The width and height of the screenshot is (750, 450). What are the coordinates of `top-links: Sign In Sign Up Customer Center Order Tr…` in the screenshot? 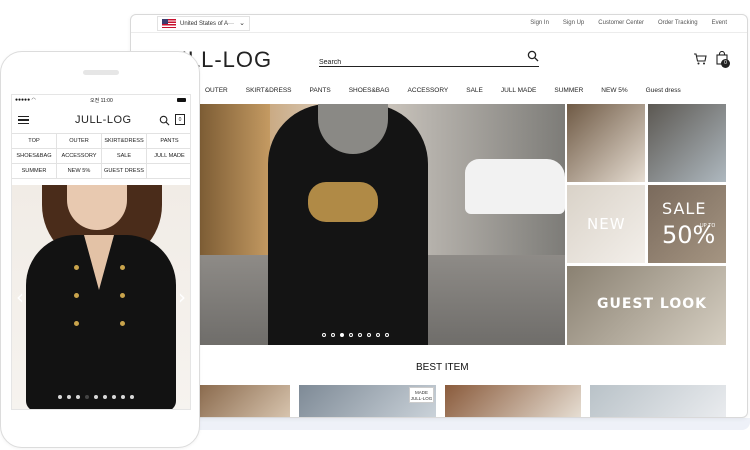 It's located at (628, 23).